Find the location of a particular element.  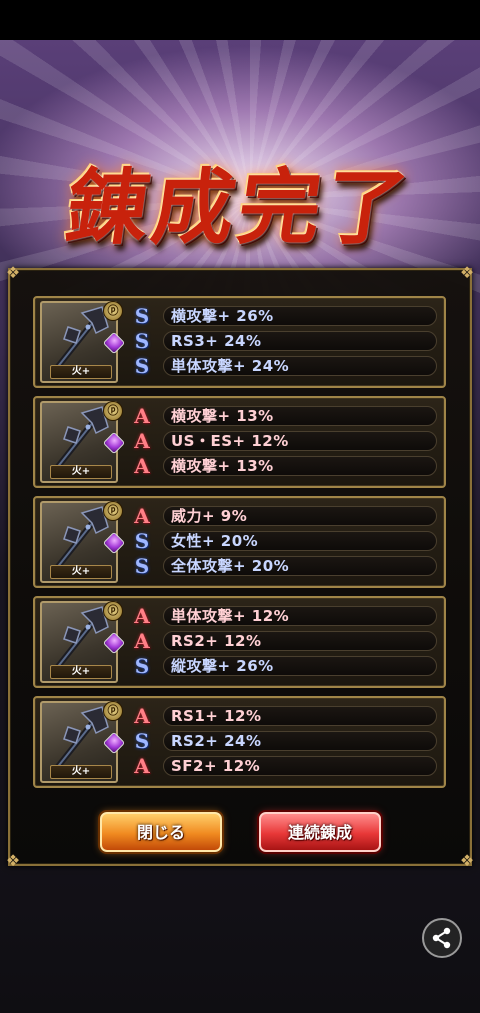

ability-row: S 縦攻撃+ 26% is located at coordinates (287, 666).